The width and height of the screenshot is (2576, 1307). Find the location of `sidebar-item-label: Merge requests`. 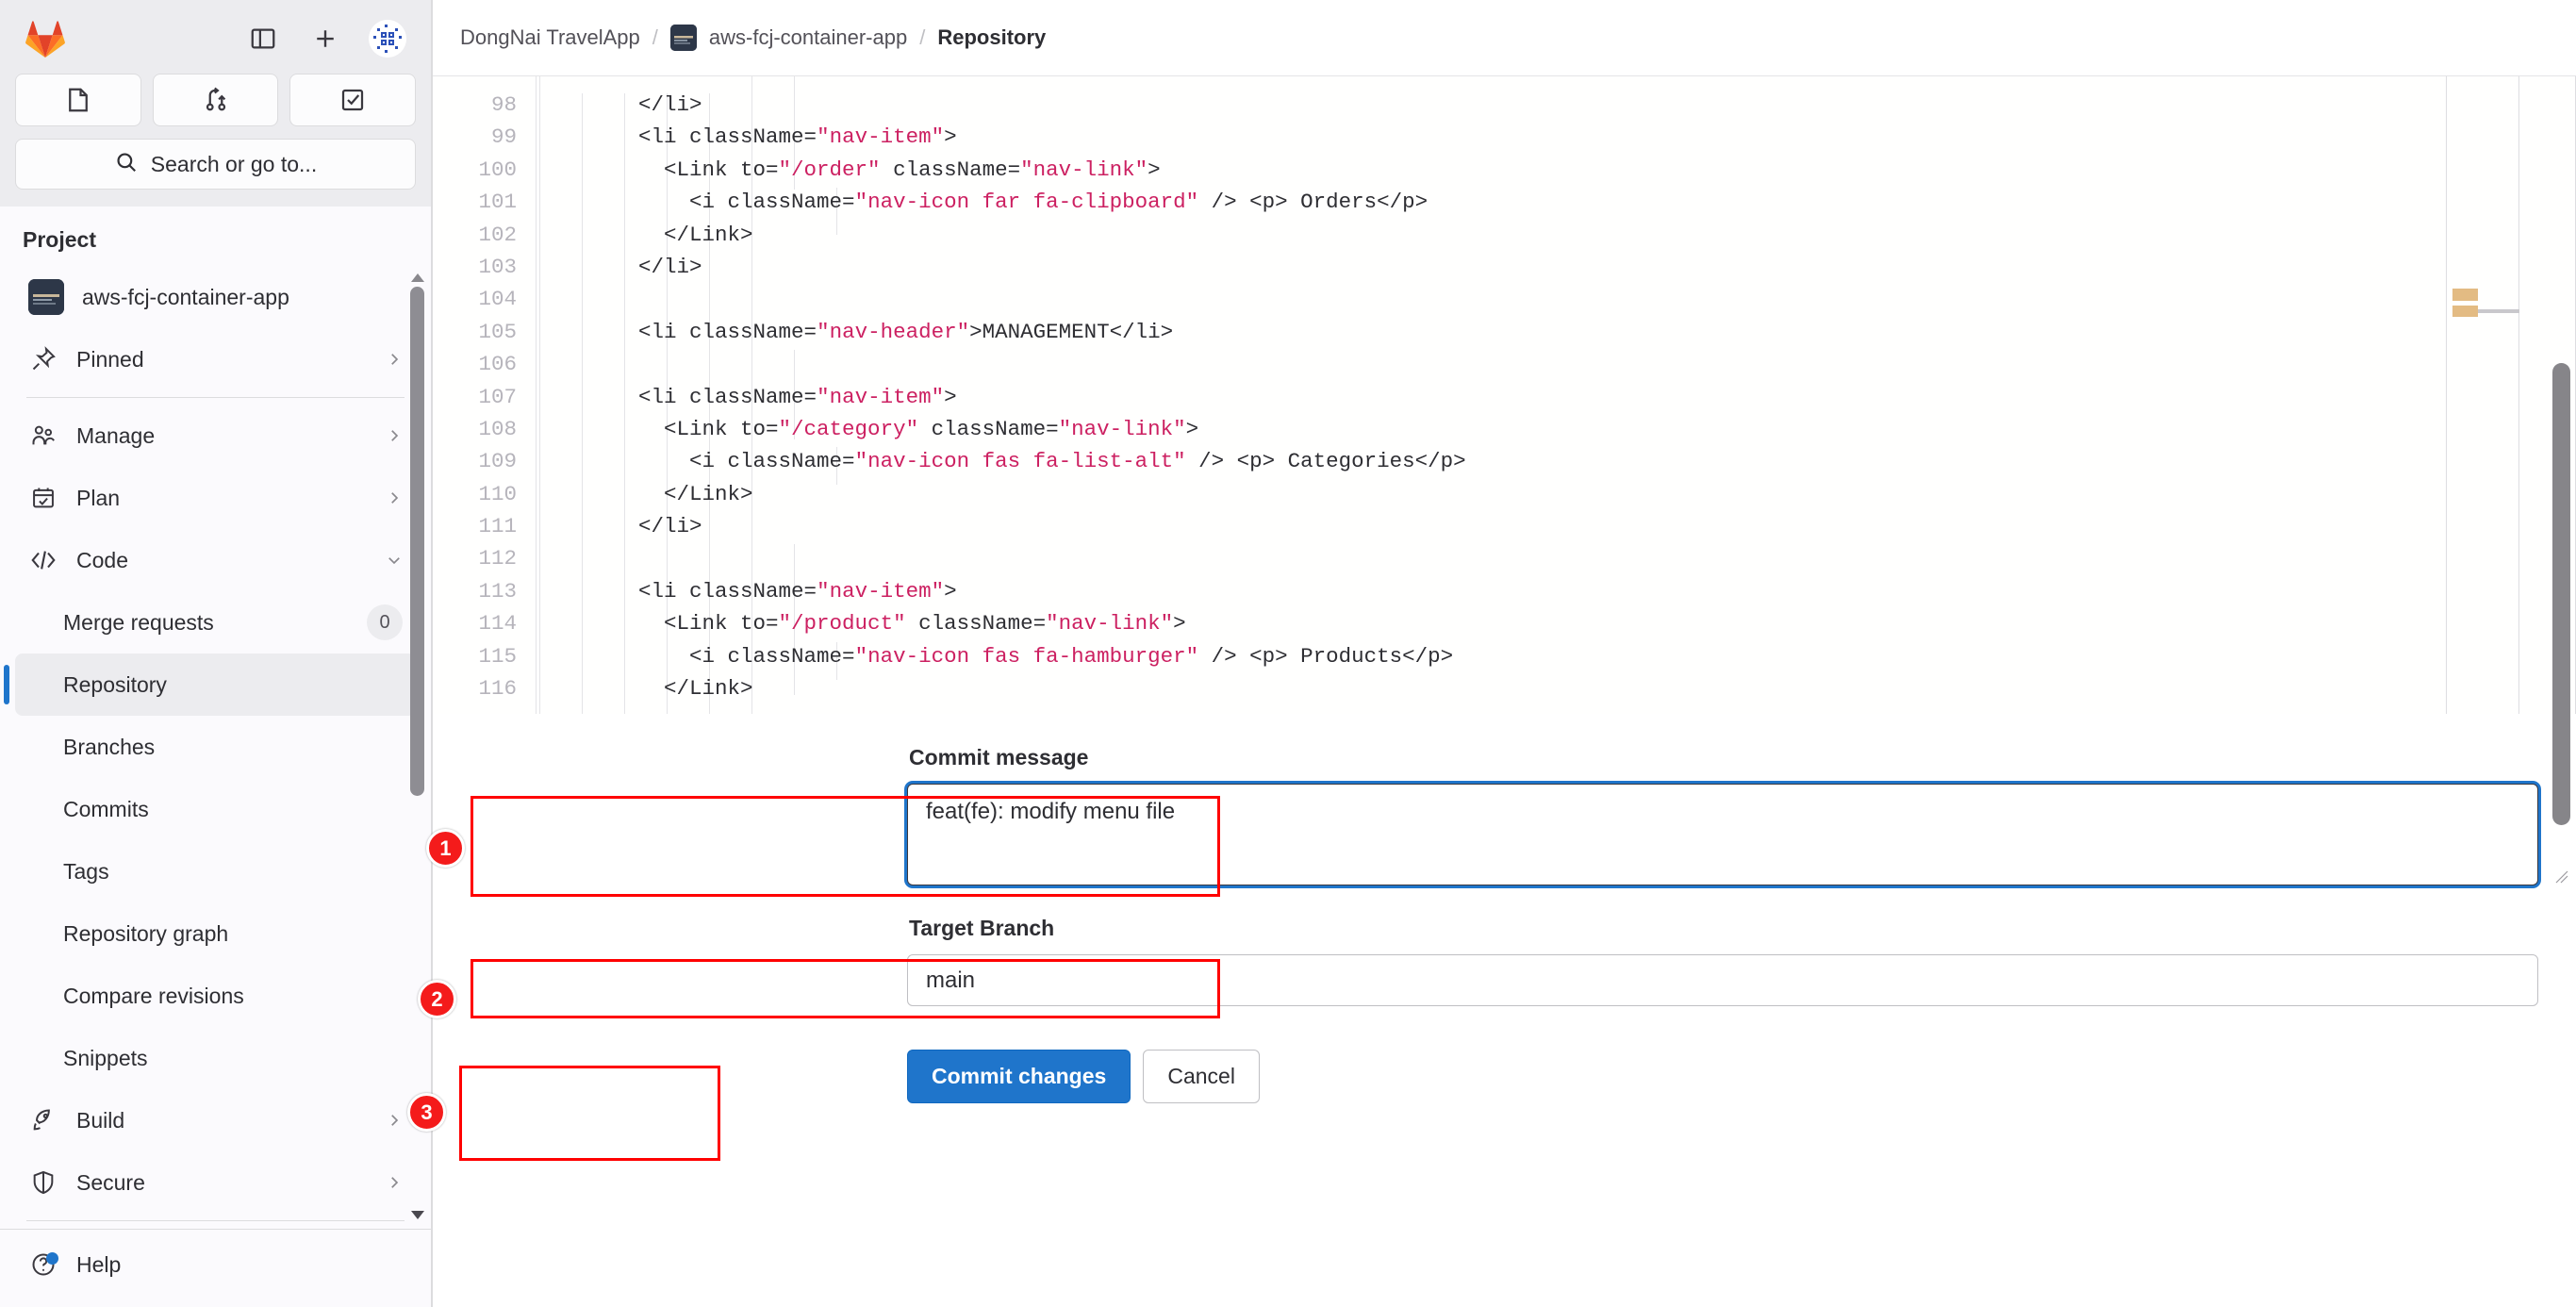

sidebar-item-label: Merge requests is located at coordinates (138, 622).